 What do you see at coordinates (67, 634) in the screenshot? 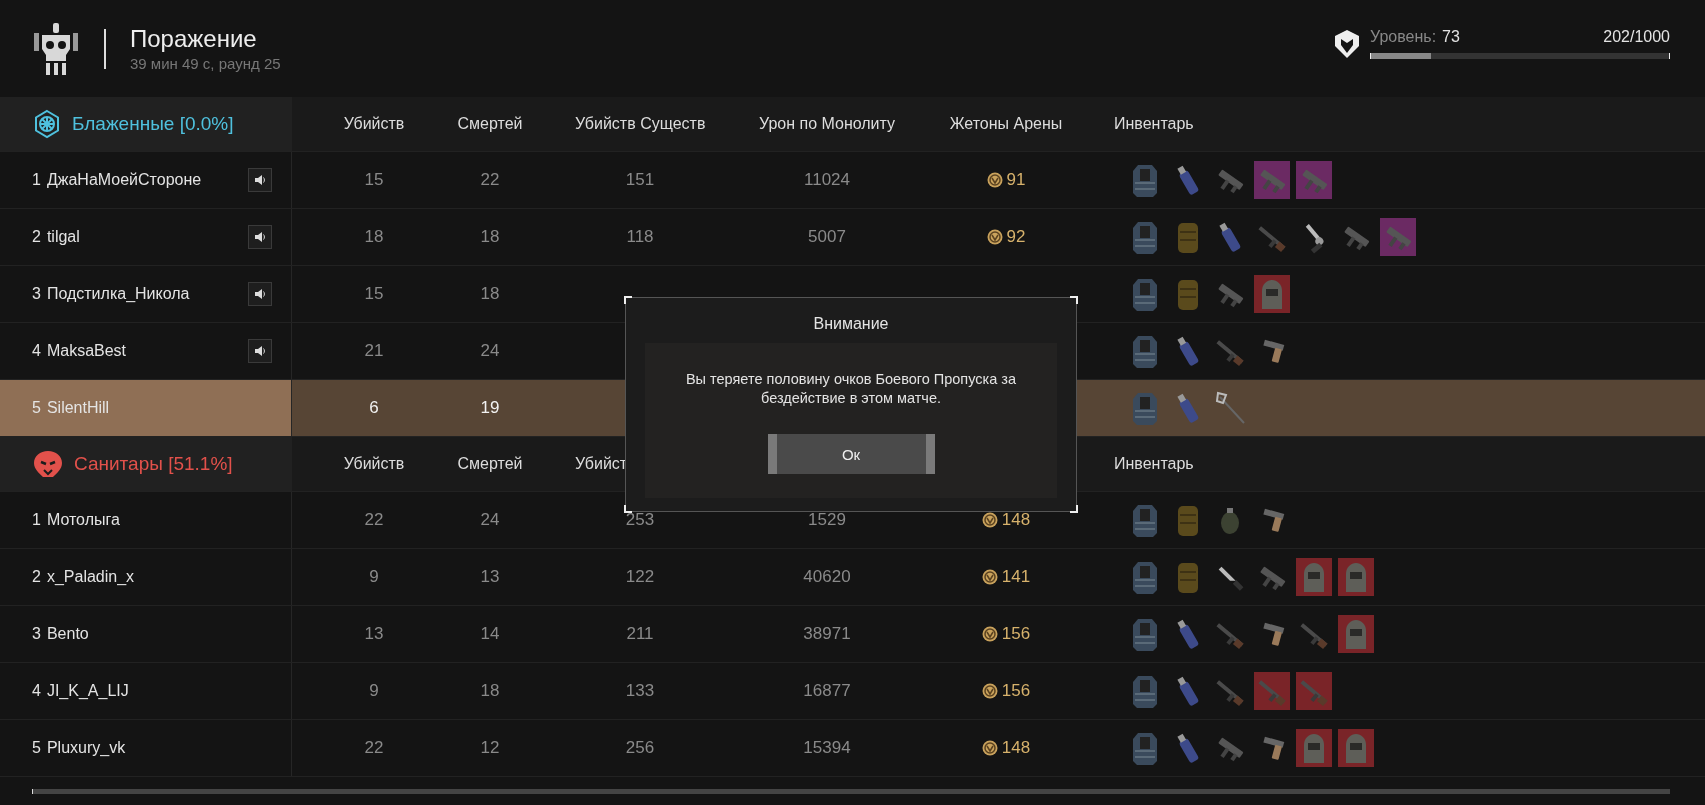
I see `player-name: Bento` at bounding box center [67, 634].